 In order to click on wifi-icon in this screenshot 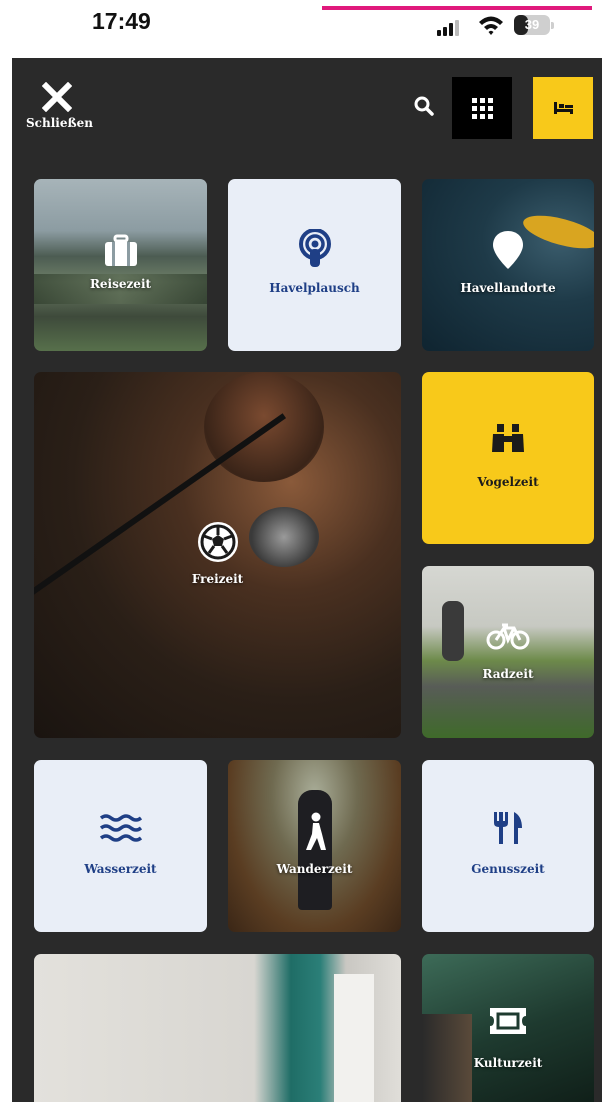, I will do `click(491, 25)`.